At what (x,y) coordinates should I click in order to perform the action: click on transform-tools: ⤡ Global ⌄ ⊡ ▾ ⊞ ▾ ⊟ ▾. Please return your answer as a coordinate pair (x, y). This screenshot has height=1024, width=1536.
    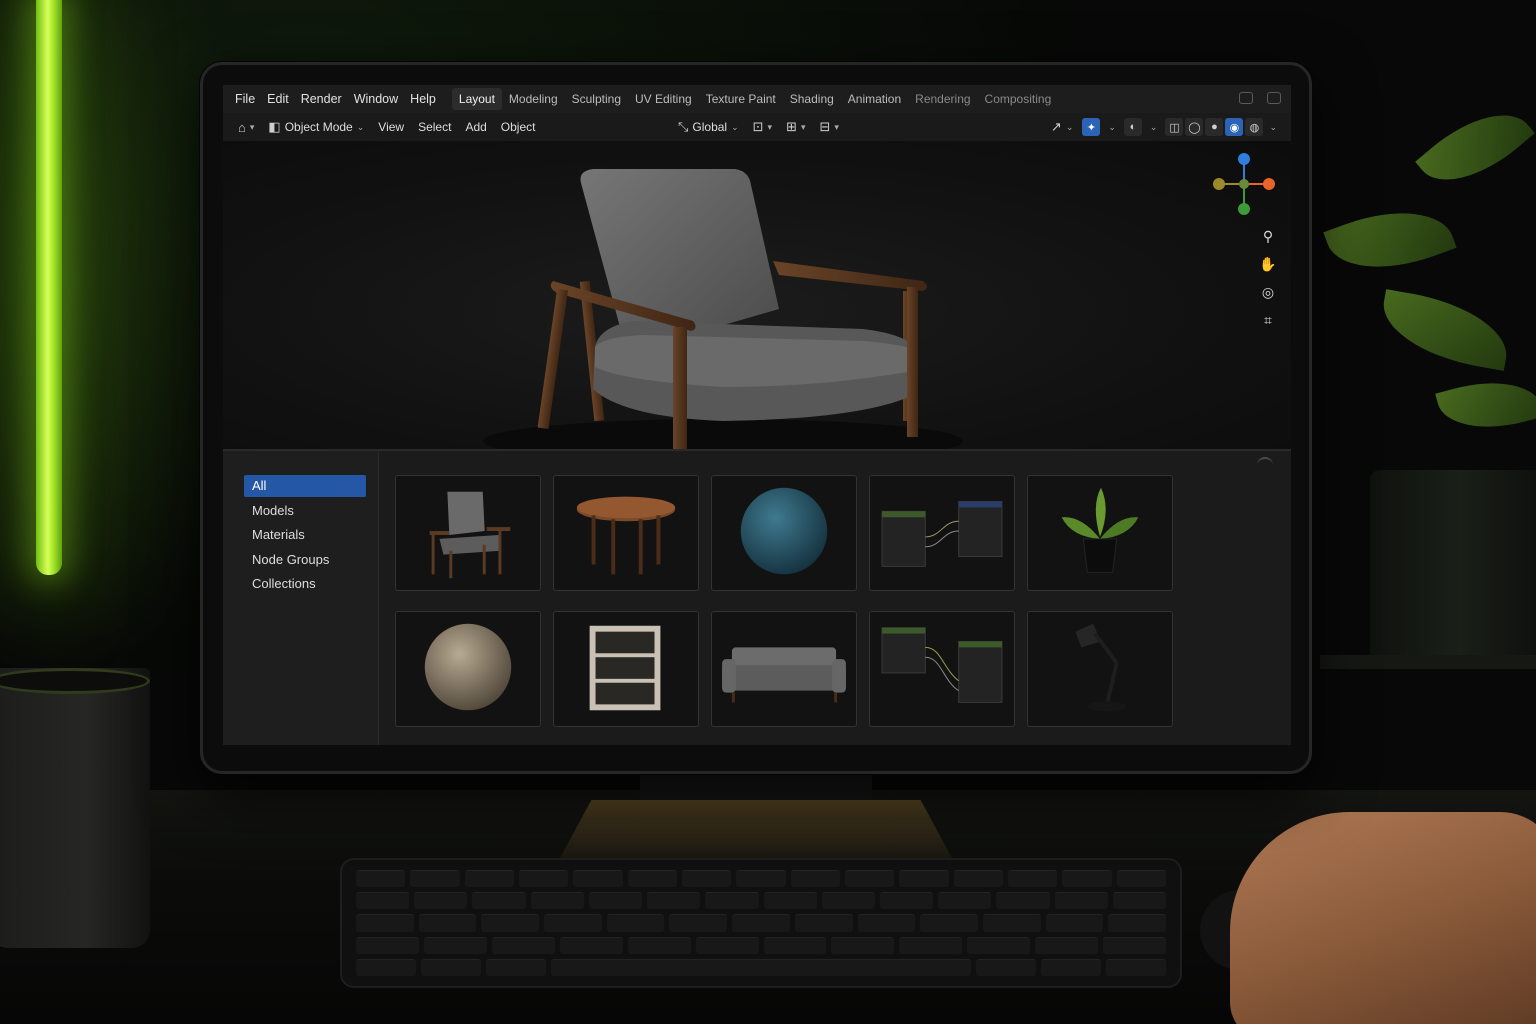
    Looking at the image, I should click on (758, 127).